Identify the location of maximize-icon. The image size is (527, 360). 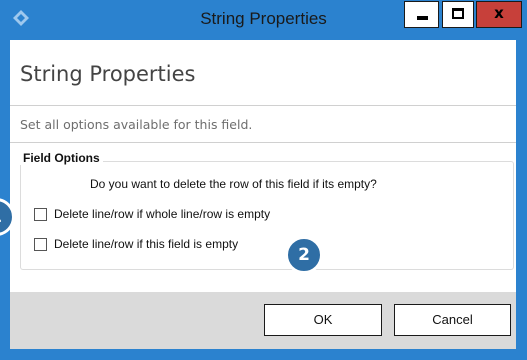
(458, 13).